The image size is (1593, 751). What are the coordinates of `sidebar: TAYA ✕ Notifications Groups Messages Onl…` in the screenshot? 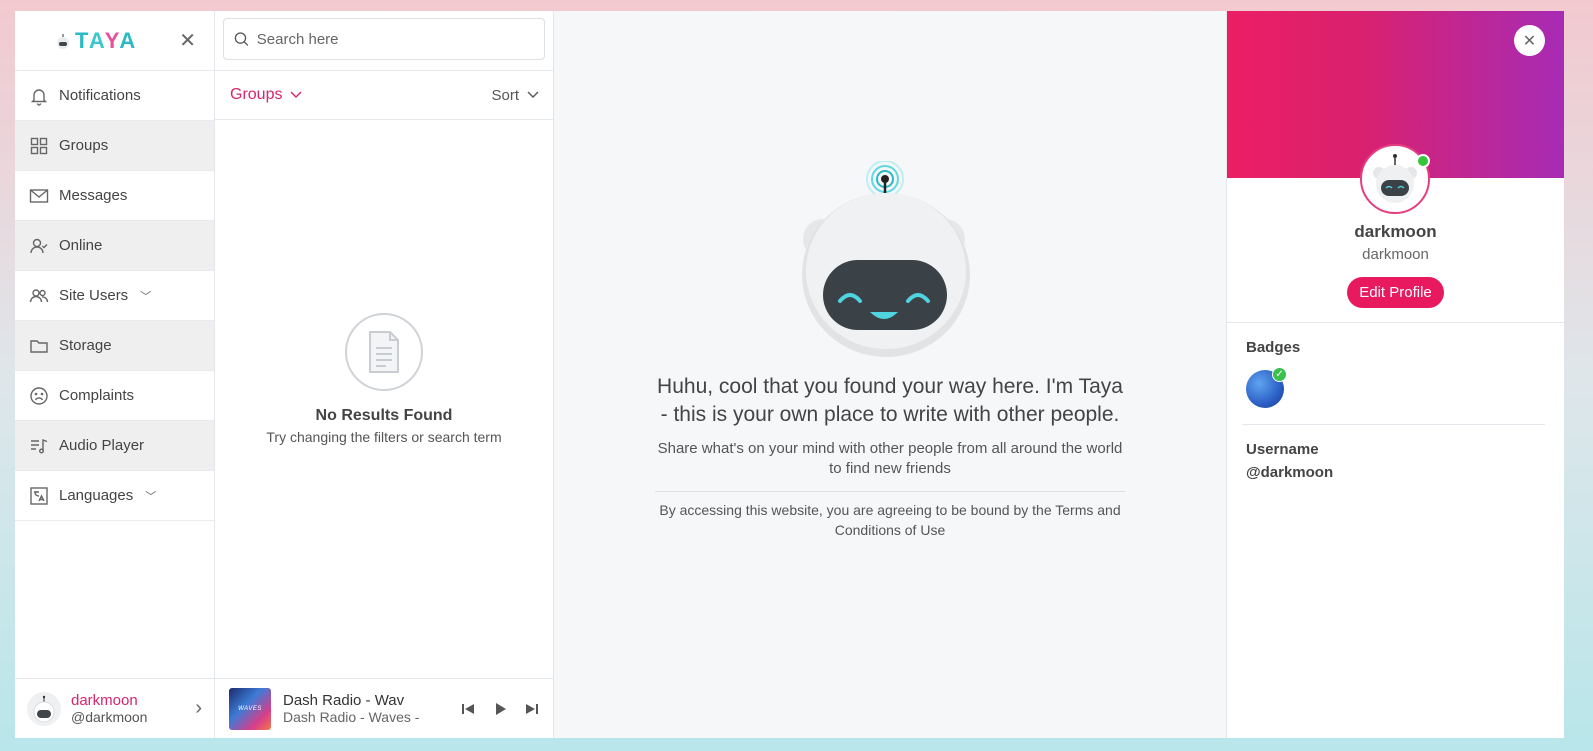 It's located at (115, 374).